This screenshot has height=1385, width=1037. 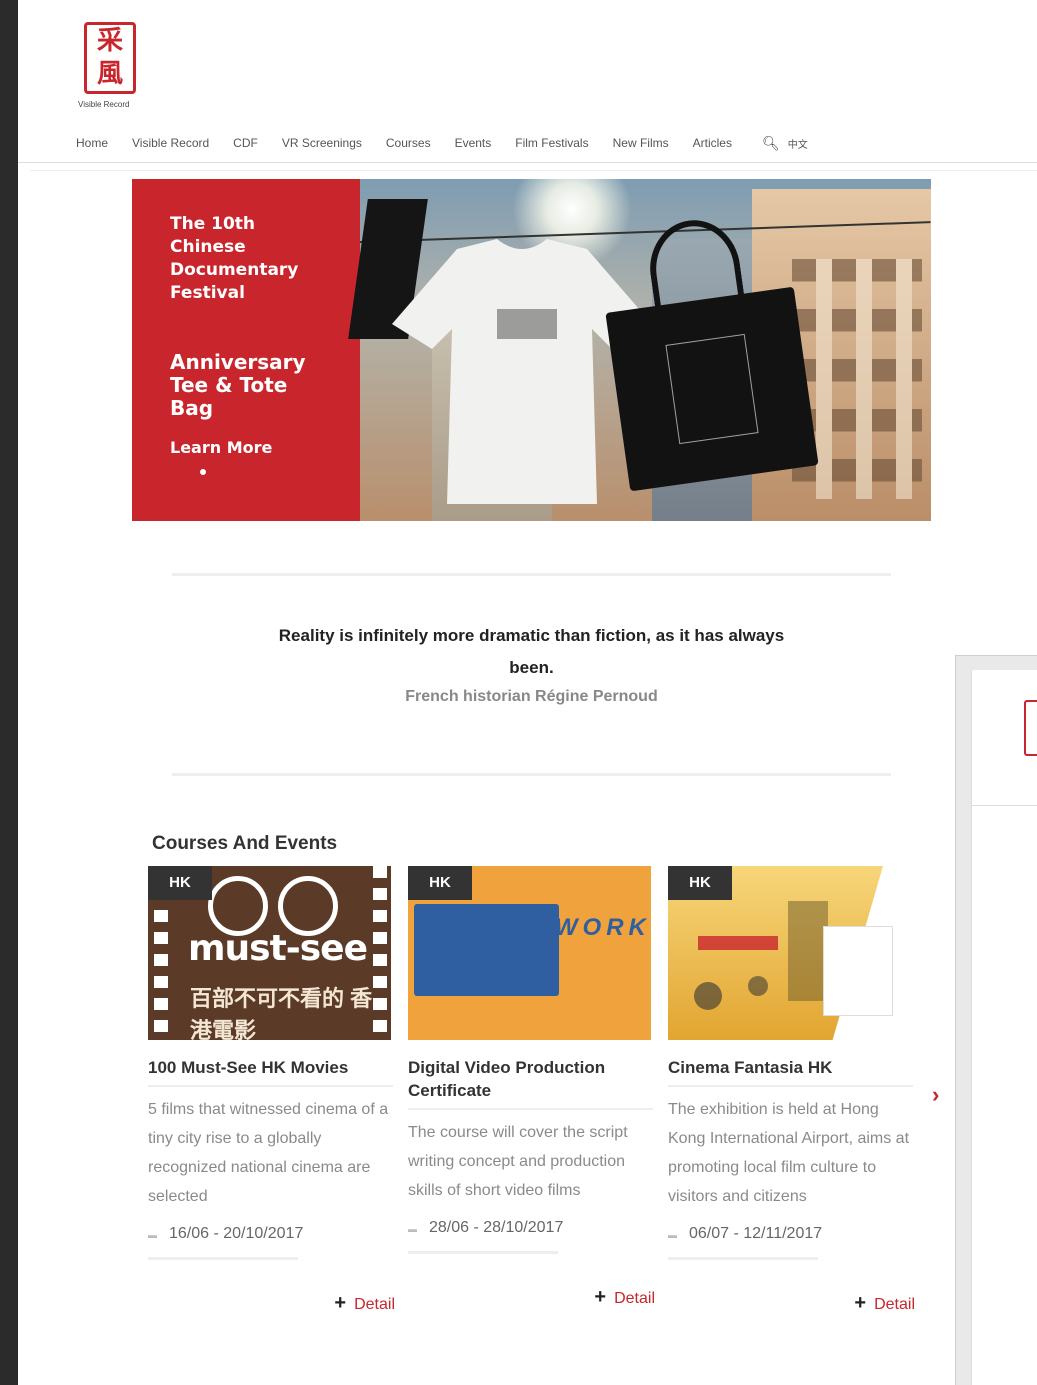 What do you see at coordinates (935, 1095) in the screenshot?
I see `chevron-right-icon: ›` at bounding box center [935, 1095].